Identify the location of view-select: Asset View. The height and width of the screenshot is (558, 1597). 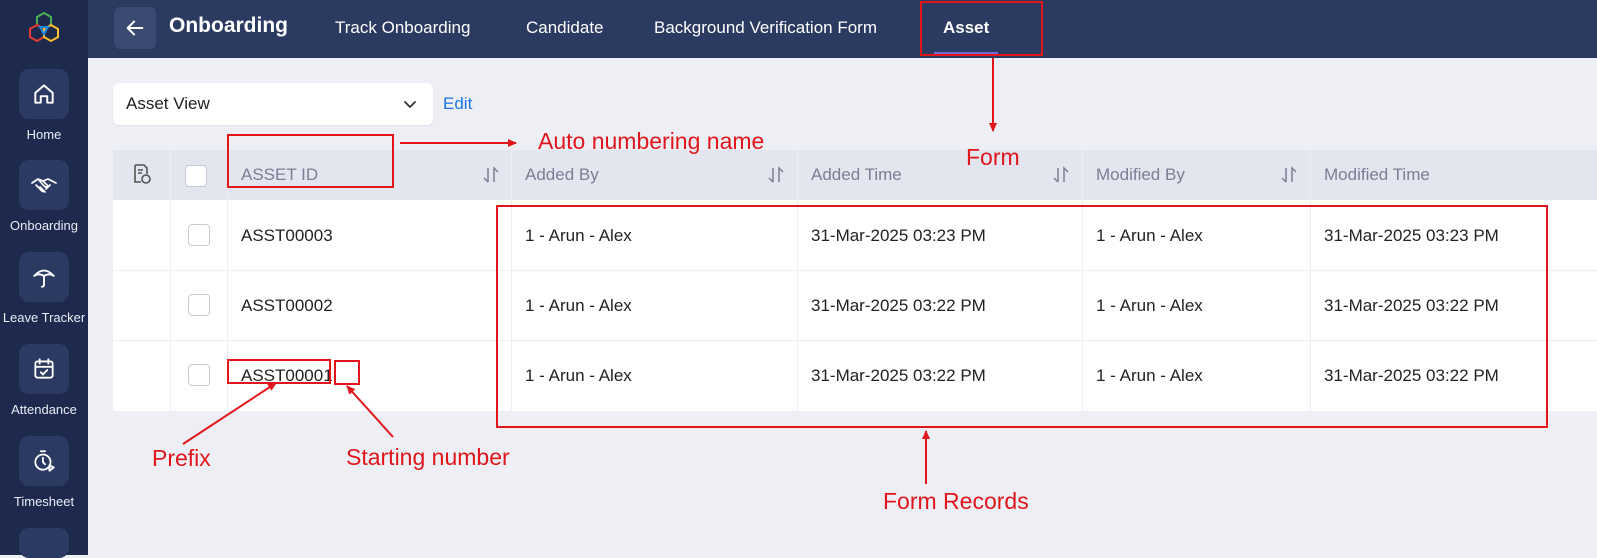
(273, 104).